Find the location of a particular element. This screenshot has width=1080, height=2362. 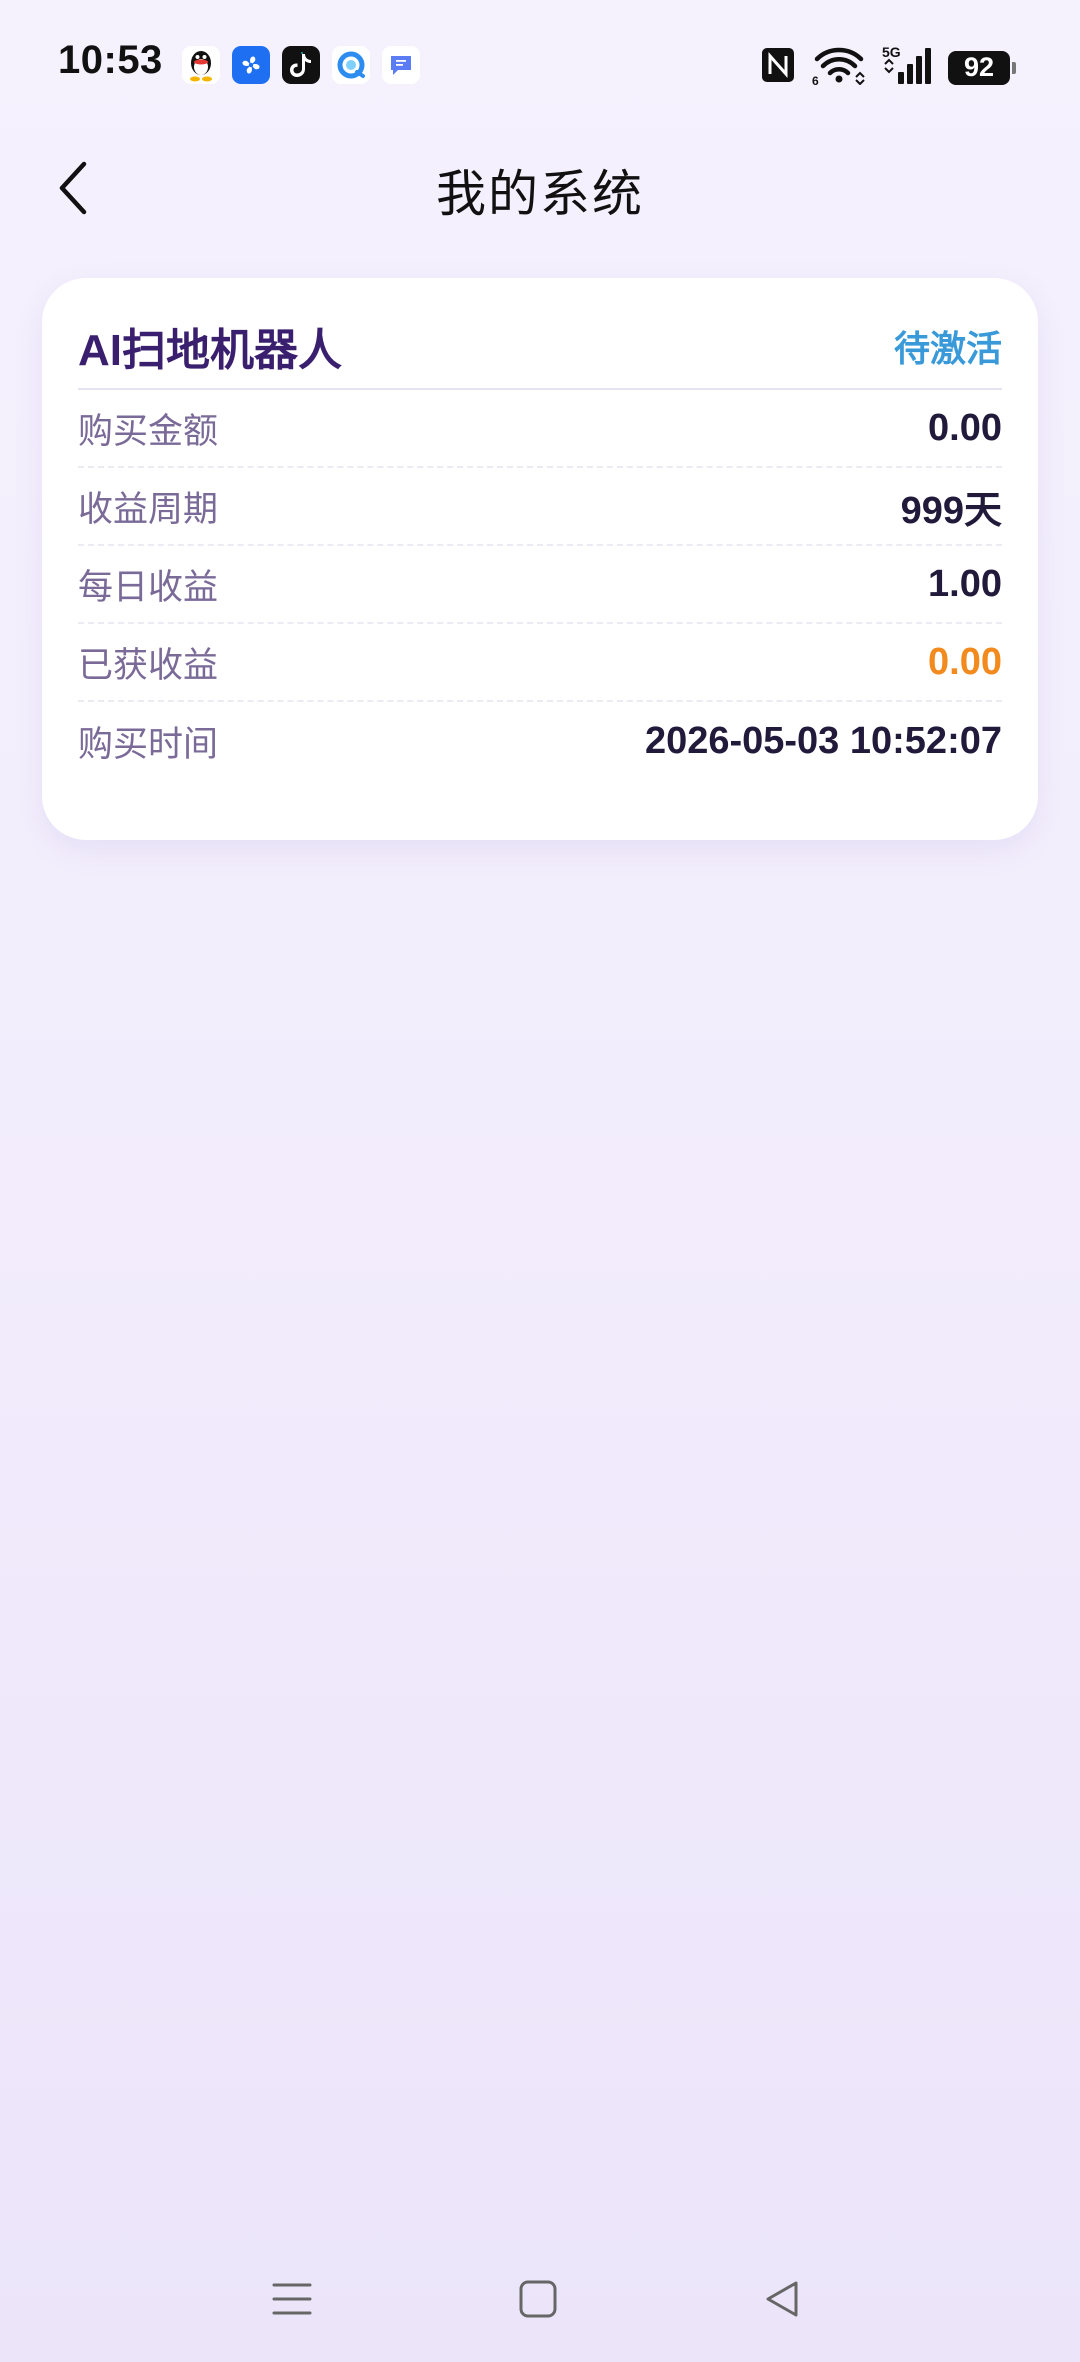

tiktok-icon is located at coordinates (301, 65).